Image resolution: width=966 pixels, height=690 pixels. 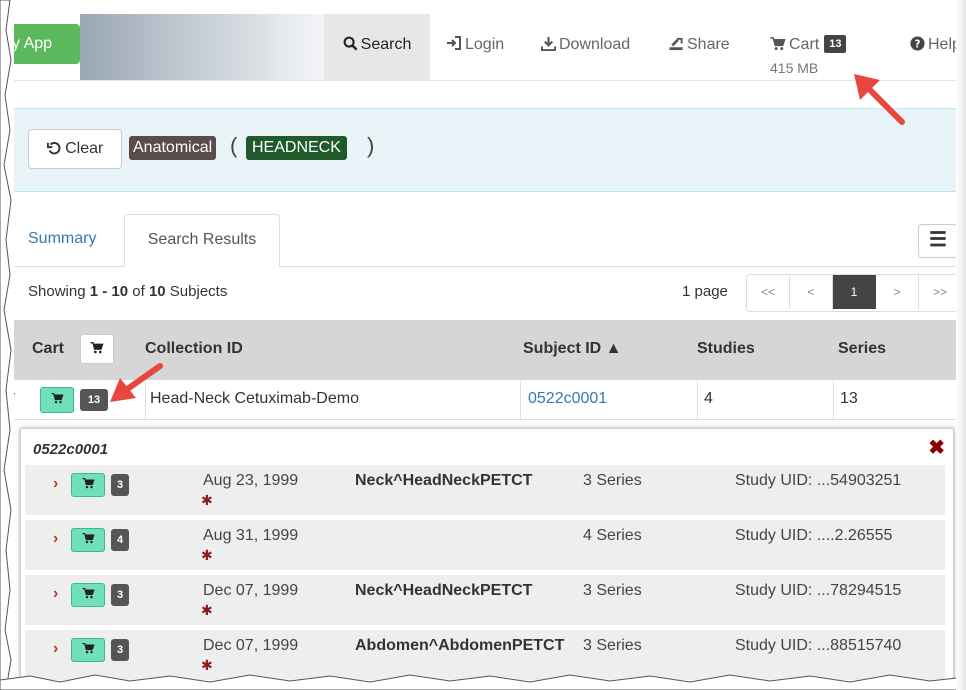 I want to click on pager-prev: <, so click(x=811, y=292).